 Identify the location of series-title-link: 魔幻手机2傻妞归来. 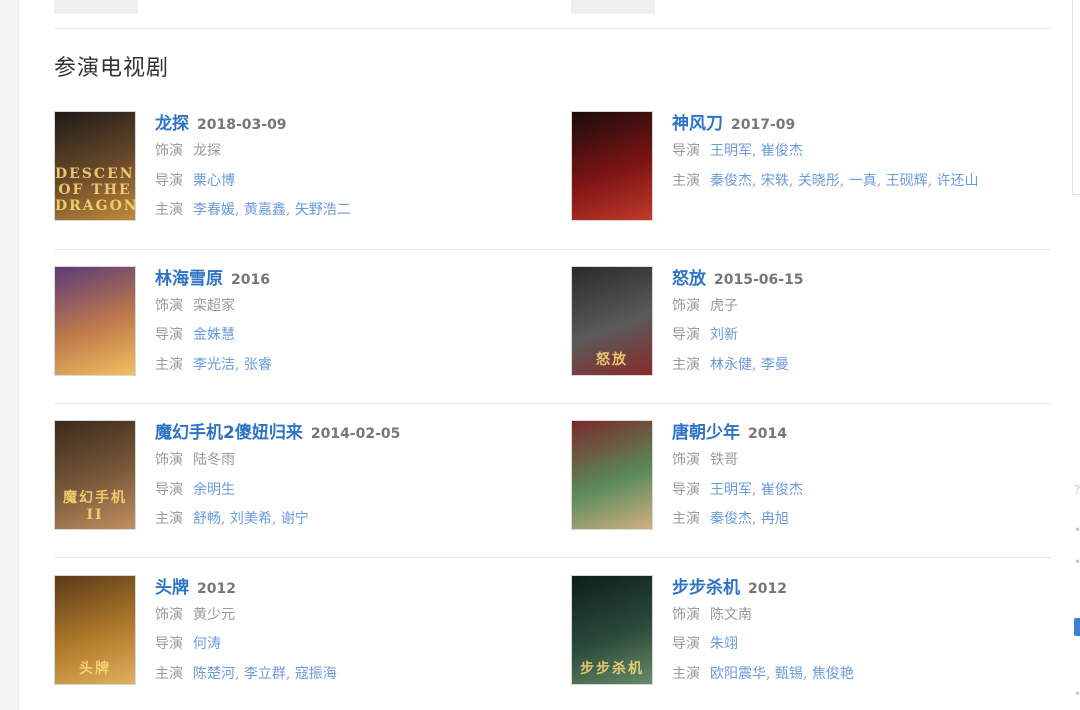
(229, 433).